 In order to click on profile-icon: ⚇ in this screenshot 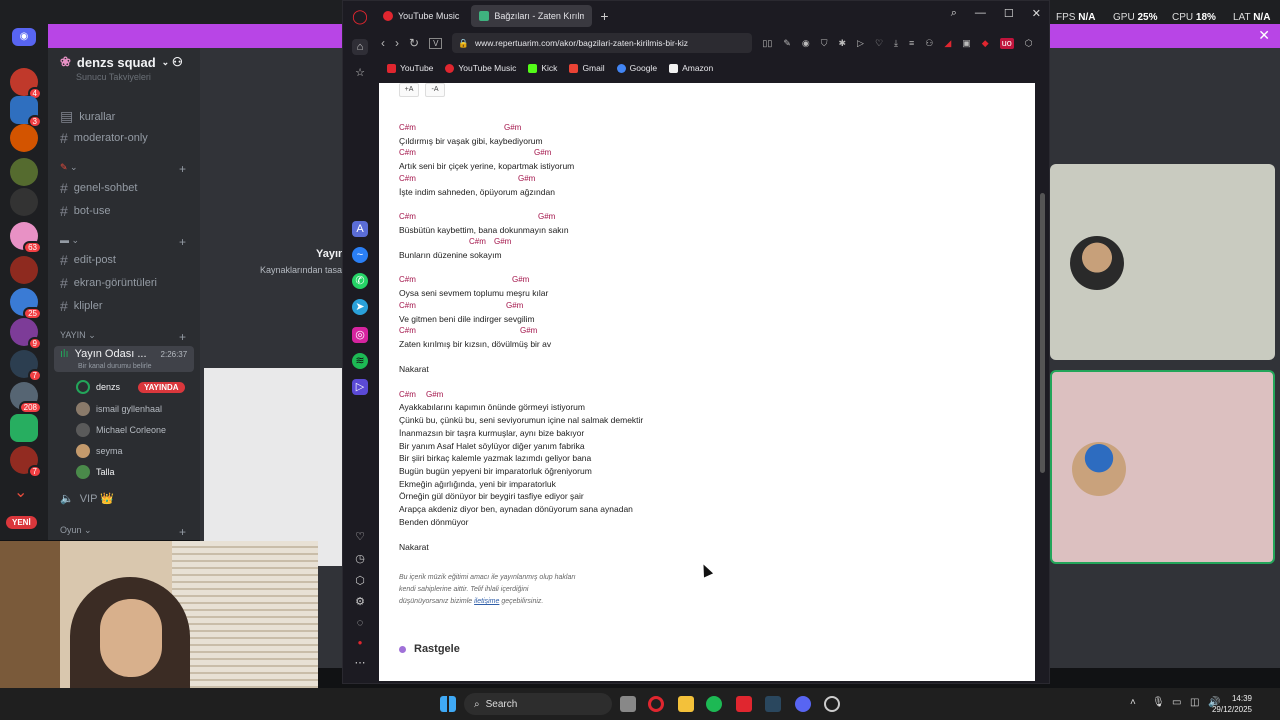, I will do `click(929, 43)`.